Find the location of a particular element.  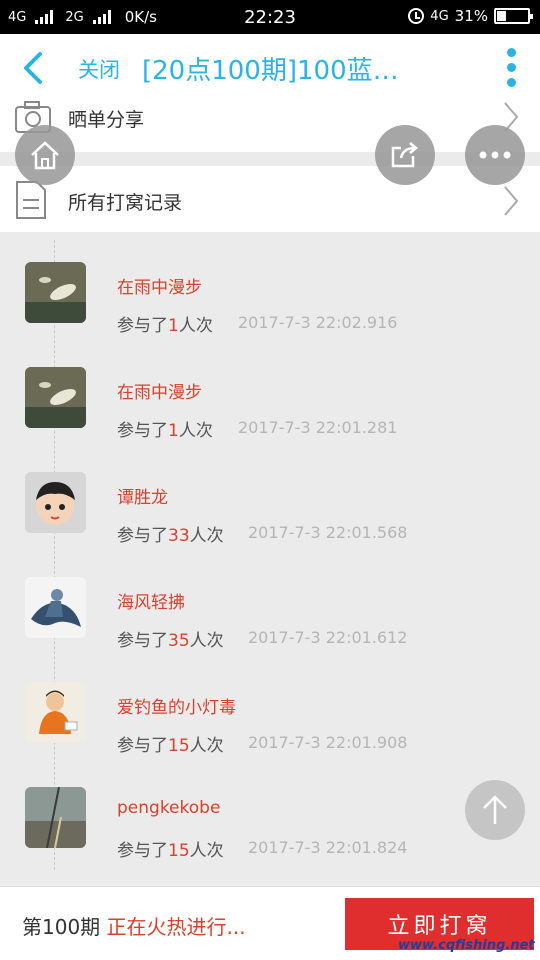

status-right: 4G 31% is located at coordinates (470, 16).